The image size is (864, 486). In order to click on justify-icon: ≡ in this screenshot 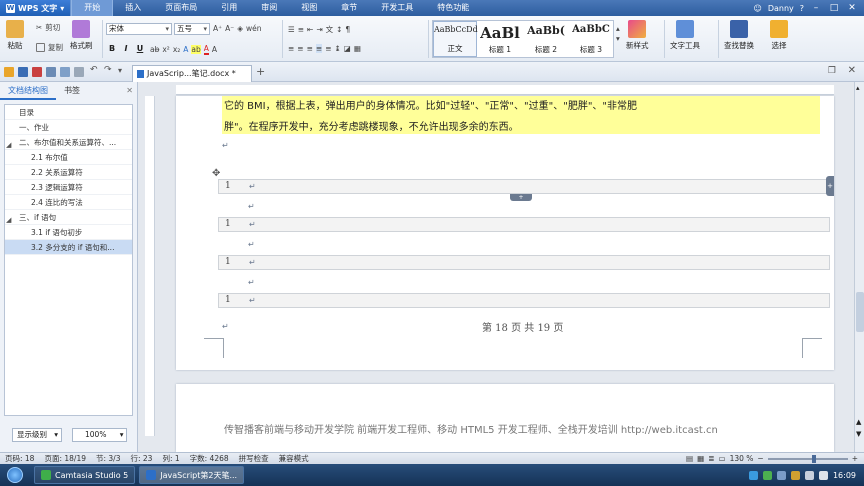, I will do `click(319, 48)`.